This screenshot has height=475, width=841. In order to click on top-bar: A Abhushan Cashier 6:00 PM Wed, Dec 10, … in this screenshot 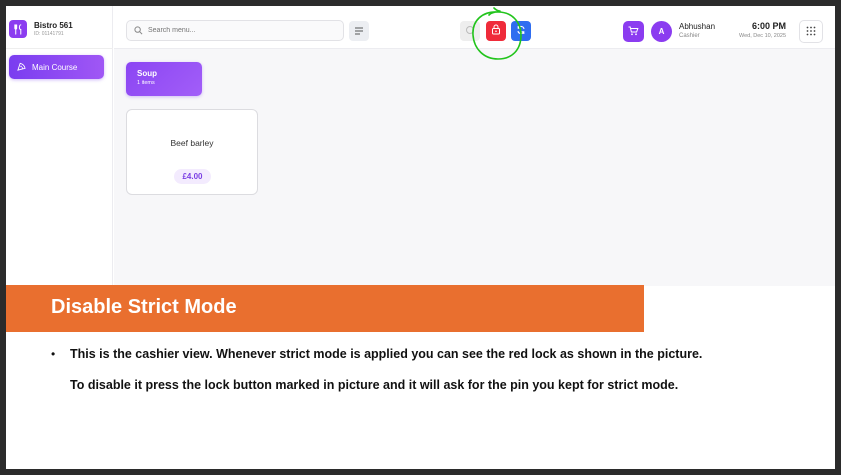, I will do `click(474, 33)`.